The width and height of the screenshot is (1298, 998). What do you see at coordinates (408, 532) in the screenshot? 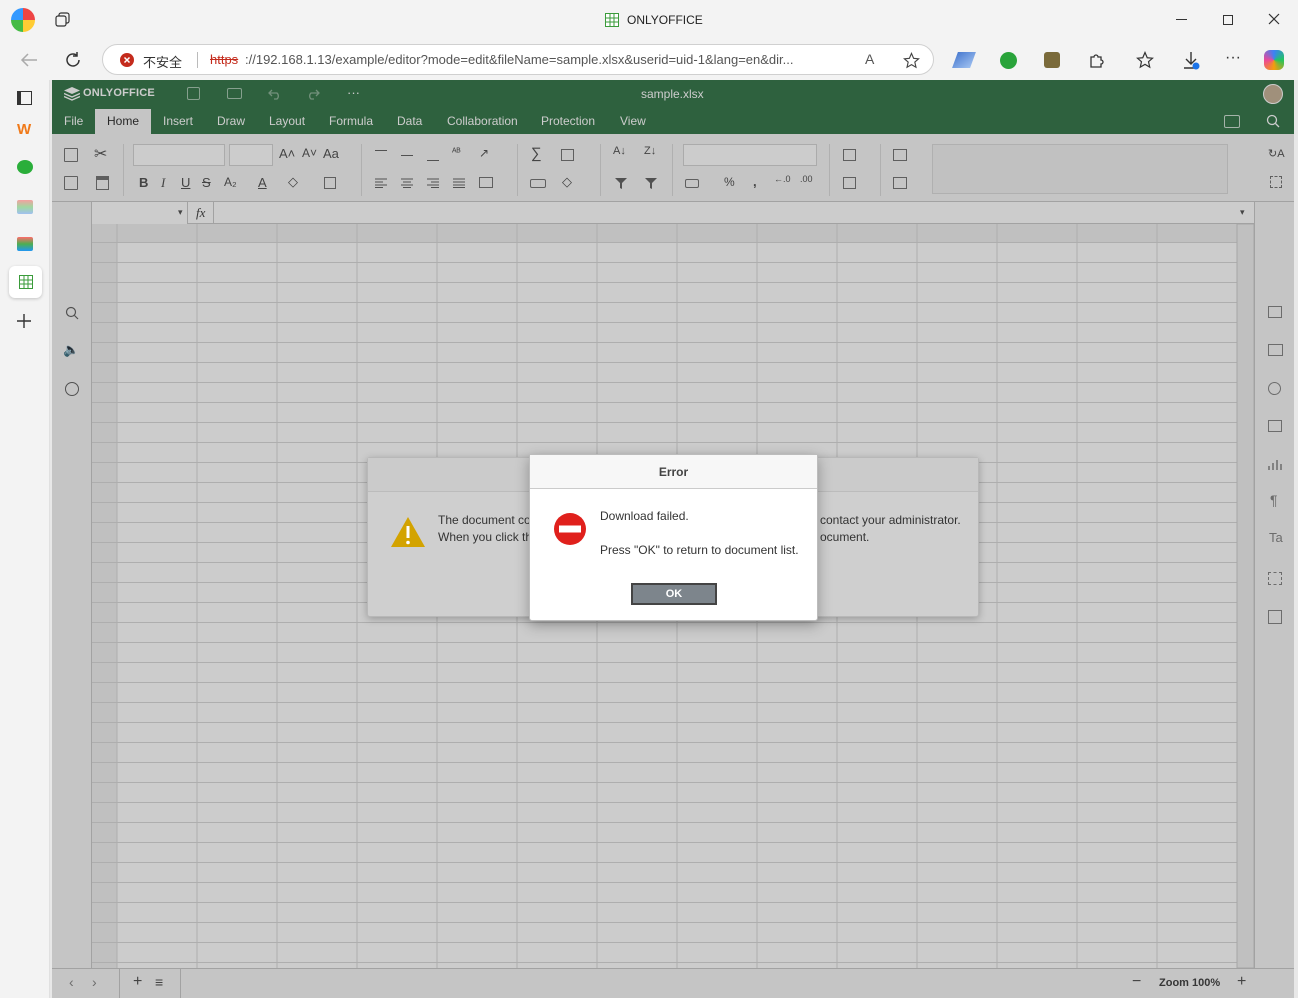
I see `warning-triangle-icon` at bounding box center [408, 532].